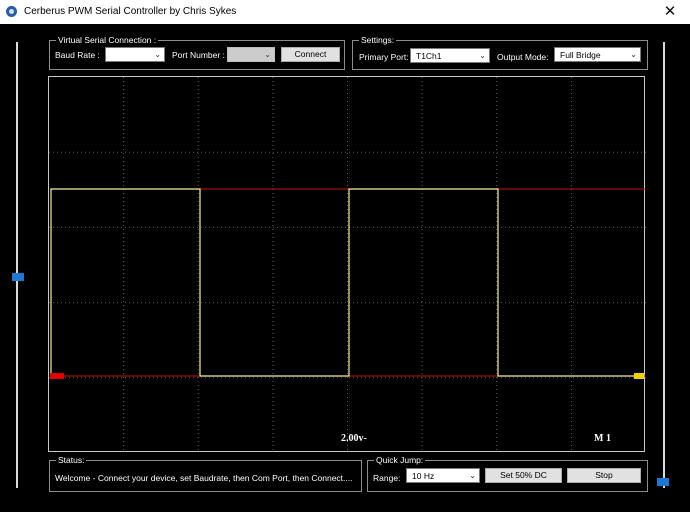 The height and width of the screenshot is (512, 690). I want to click on status-group-title: Status:, so click(71, 460).